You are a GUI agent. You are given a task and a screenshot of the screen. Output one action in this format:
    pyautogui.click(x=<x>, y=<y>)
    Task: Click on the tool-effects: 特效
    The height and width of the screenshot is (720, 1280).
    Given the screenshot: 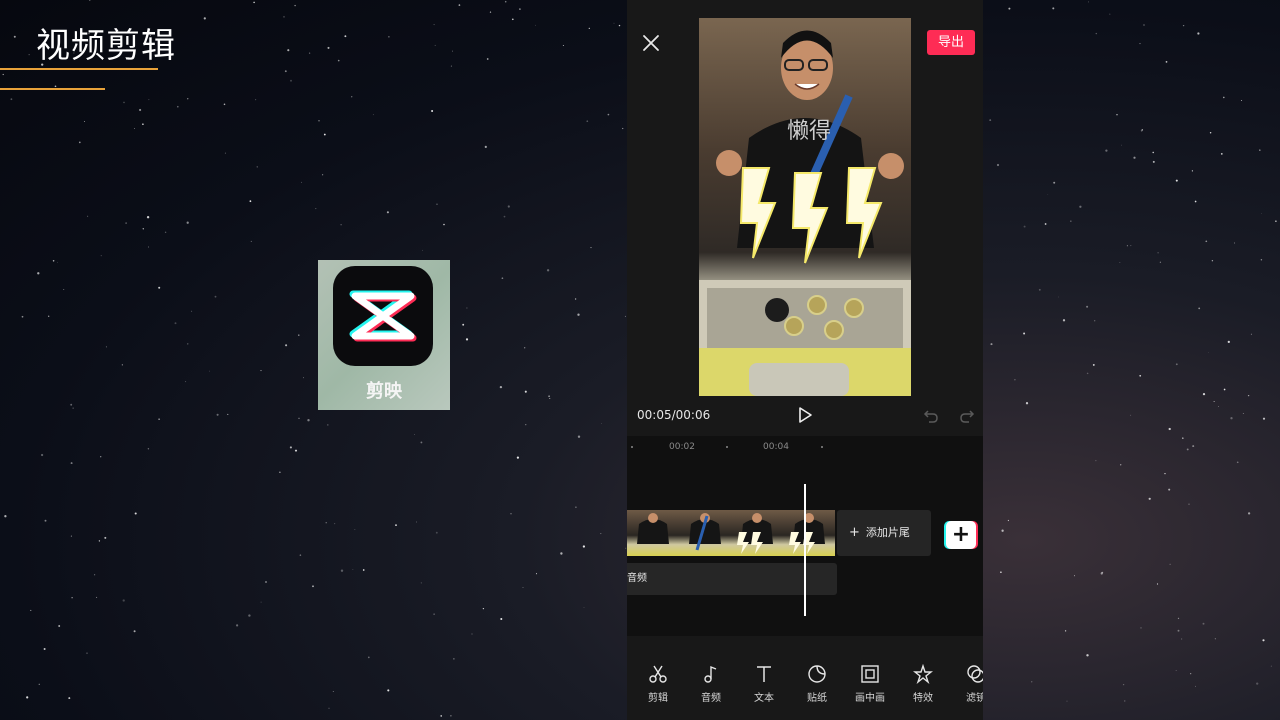 What is the action you would take?
    pyautogui.click(x=923, y=684)
    